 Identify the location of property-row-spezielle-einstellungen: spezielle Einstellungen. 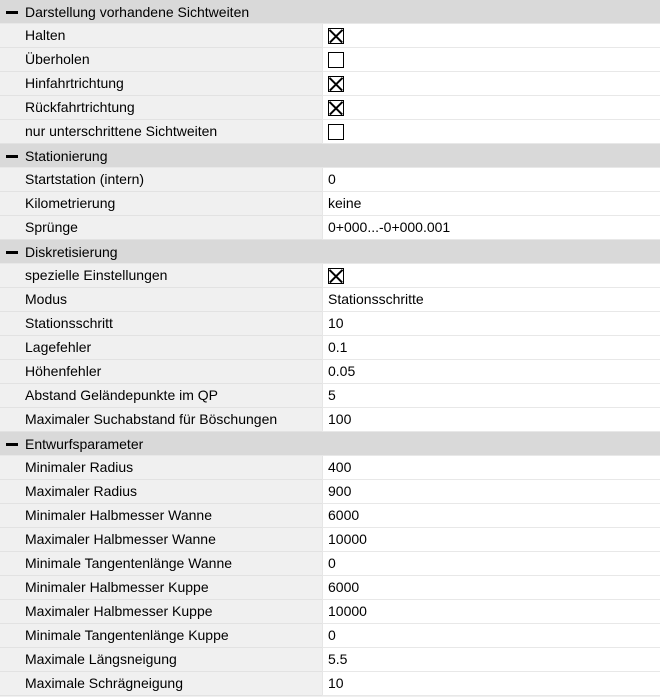
(330, 276).